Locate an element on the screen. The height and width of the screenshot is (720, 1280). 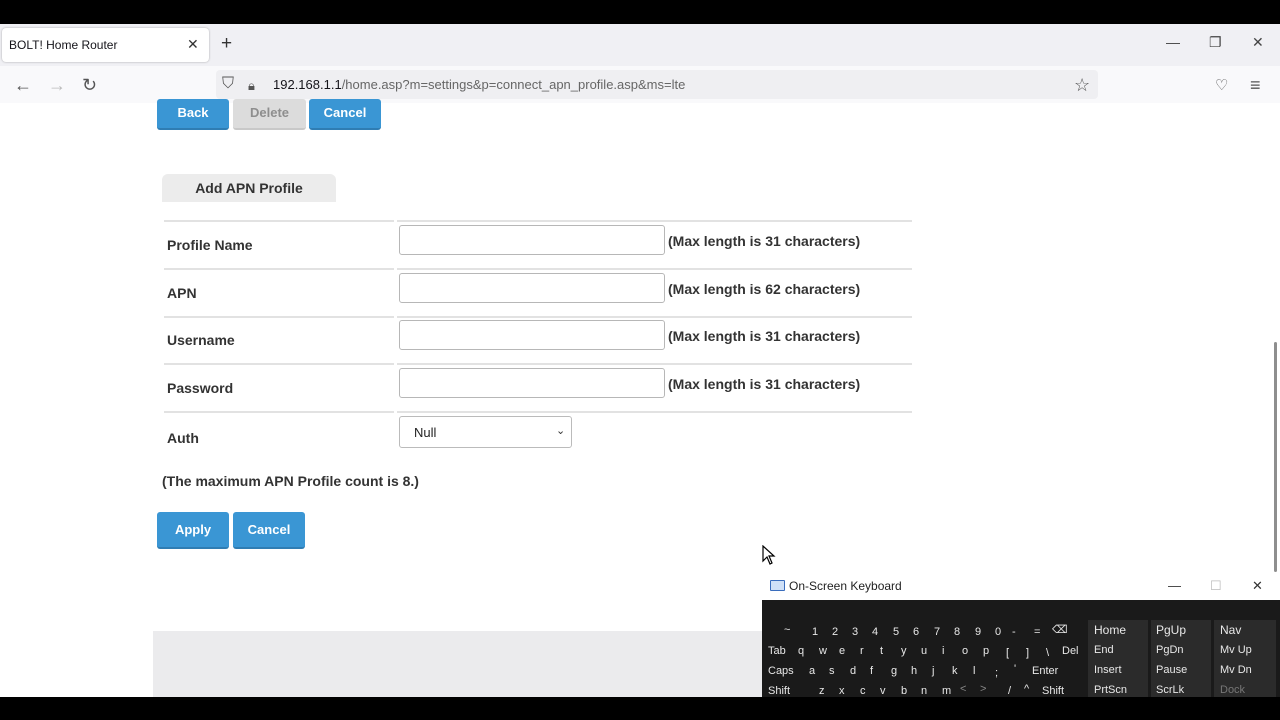
pocket-icon: ♡ is located at coordinates (1221, 85).